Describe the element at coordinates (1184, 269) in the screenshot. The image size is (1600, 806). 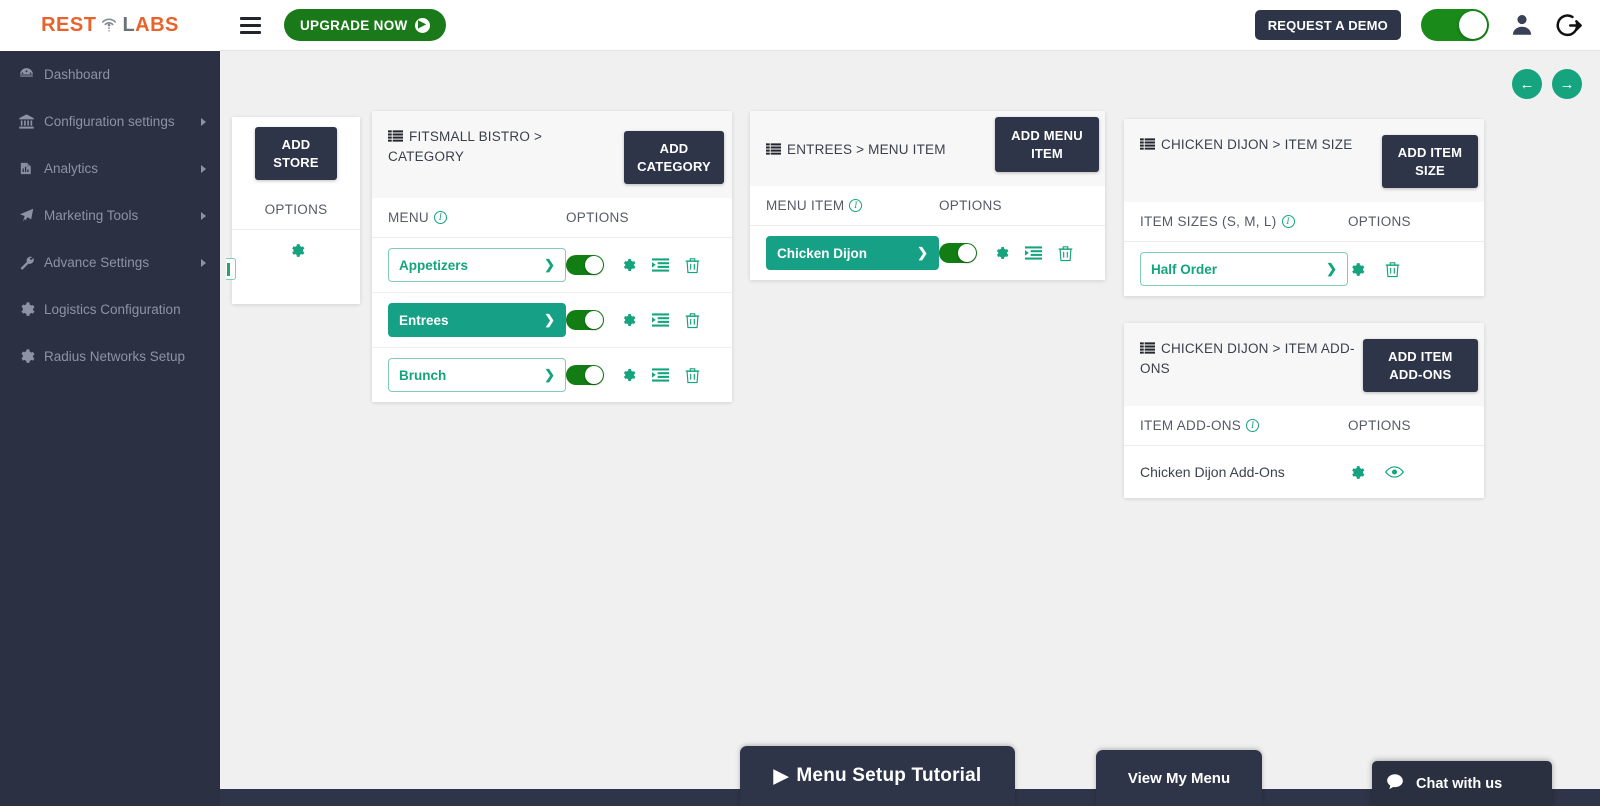
I see `item-size-pill-label: Half Order` at that location.